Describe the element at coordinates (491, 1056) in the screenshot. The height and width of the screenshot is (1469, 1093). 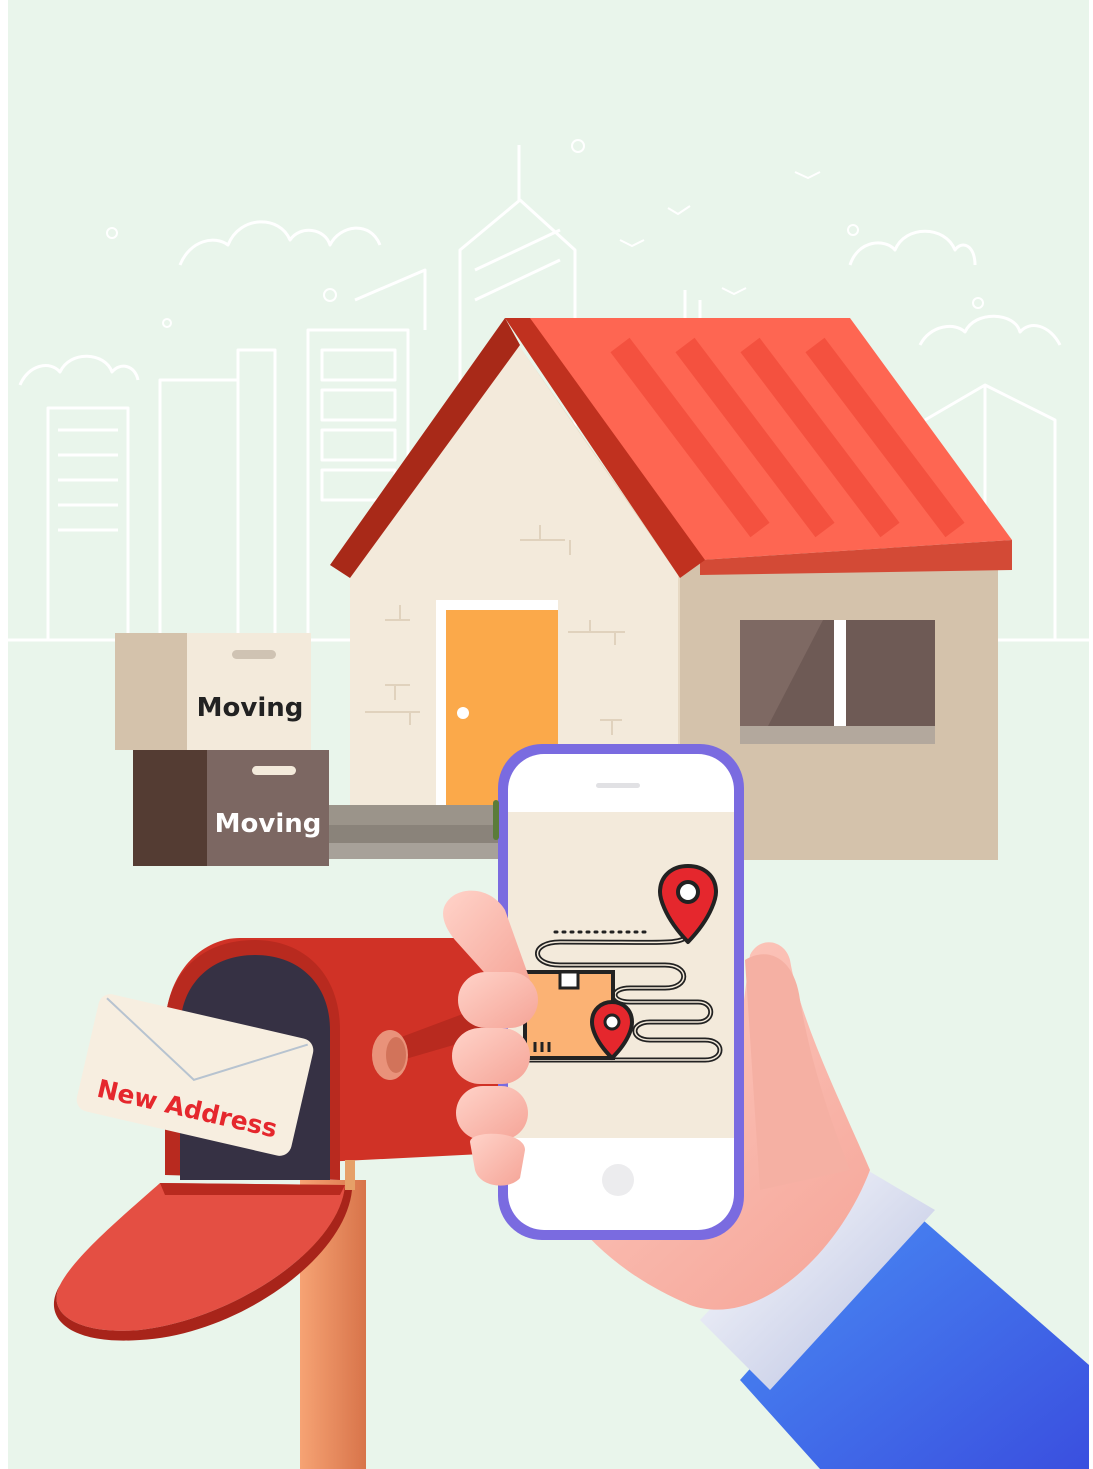
I see `middle-finger` at that location.